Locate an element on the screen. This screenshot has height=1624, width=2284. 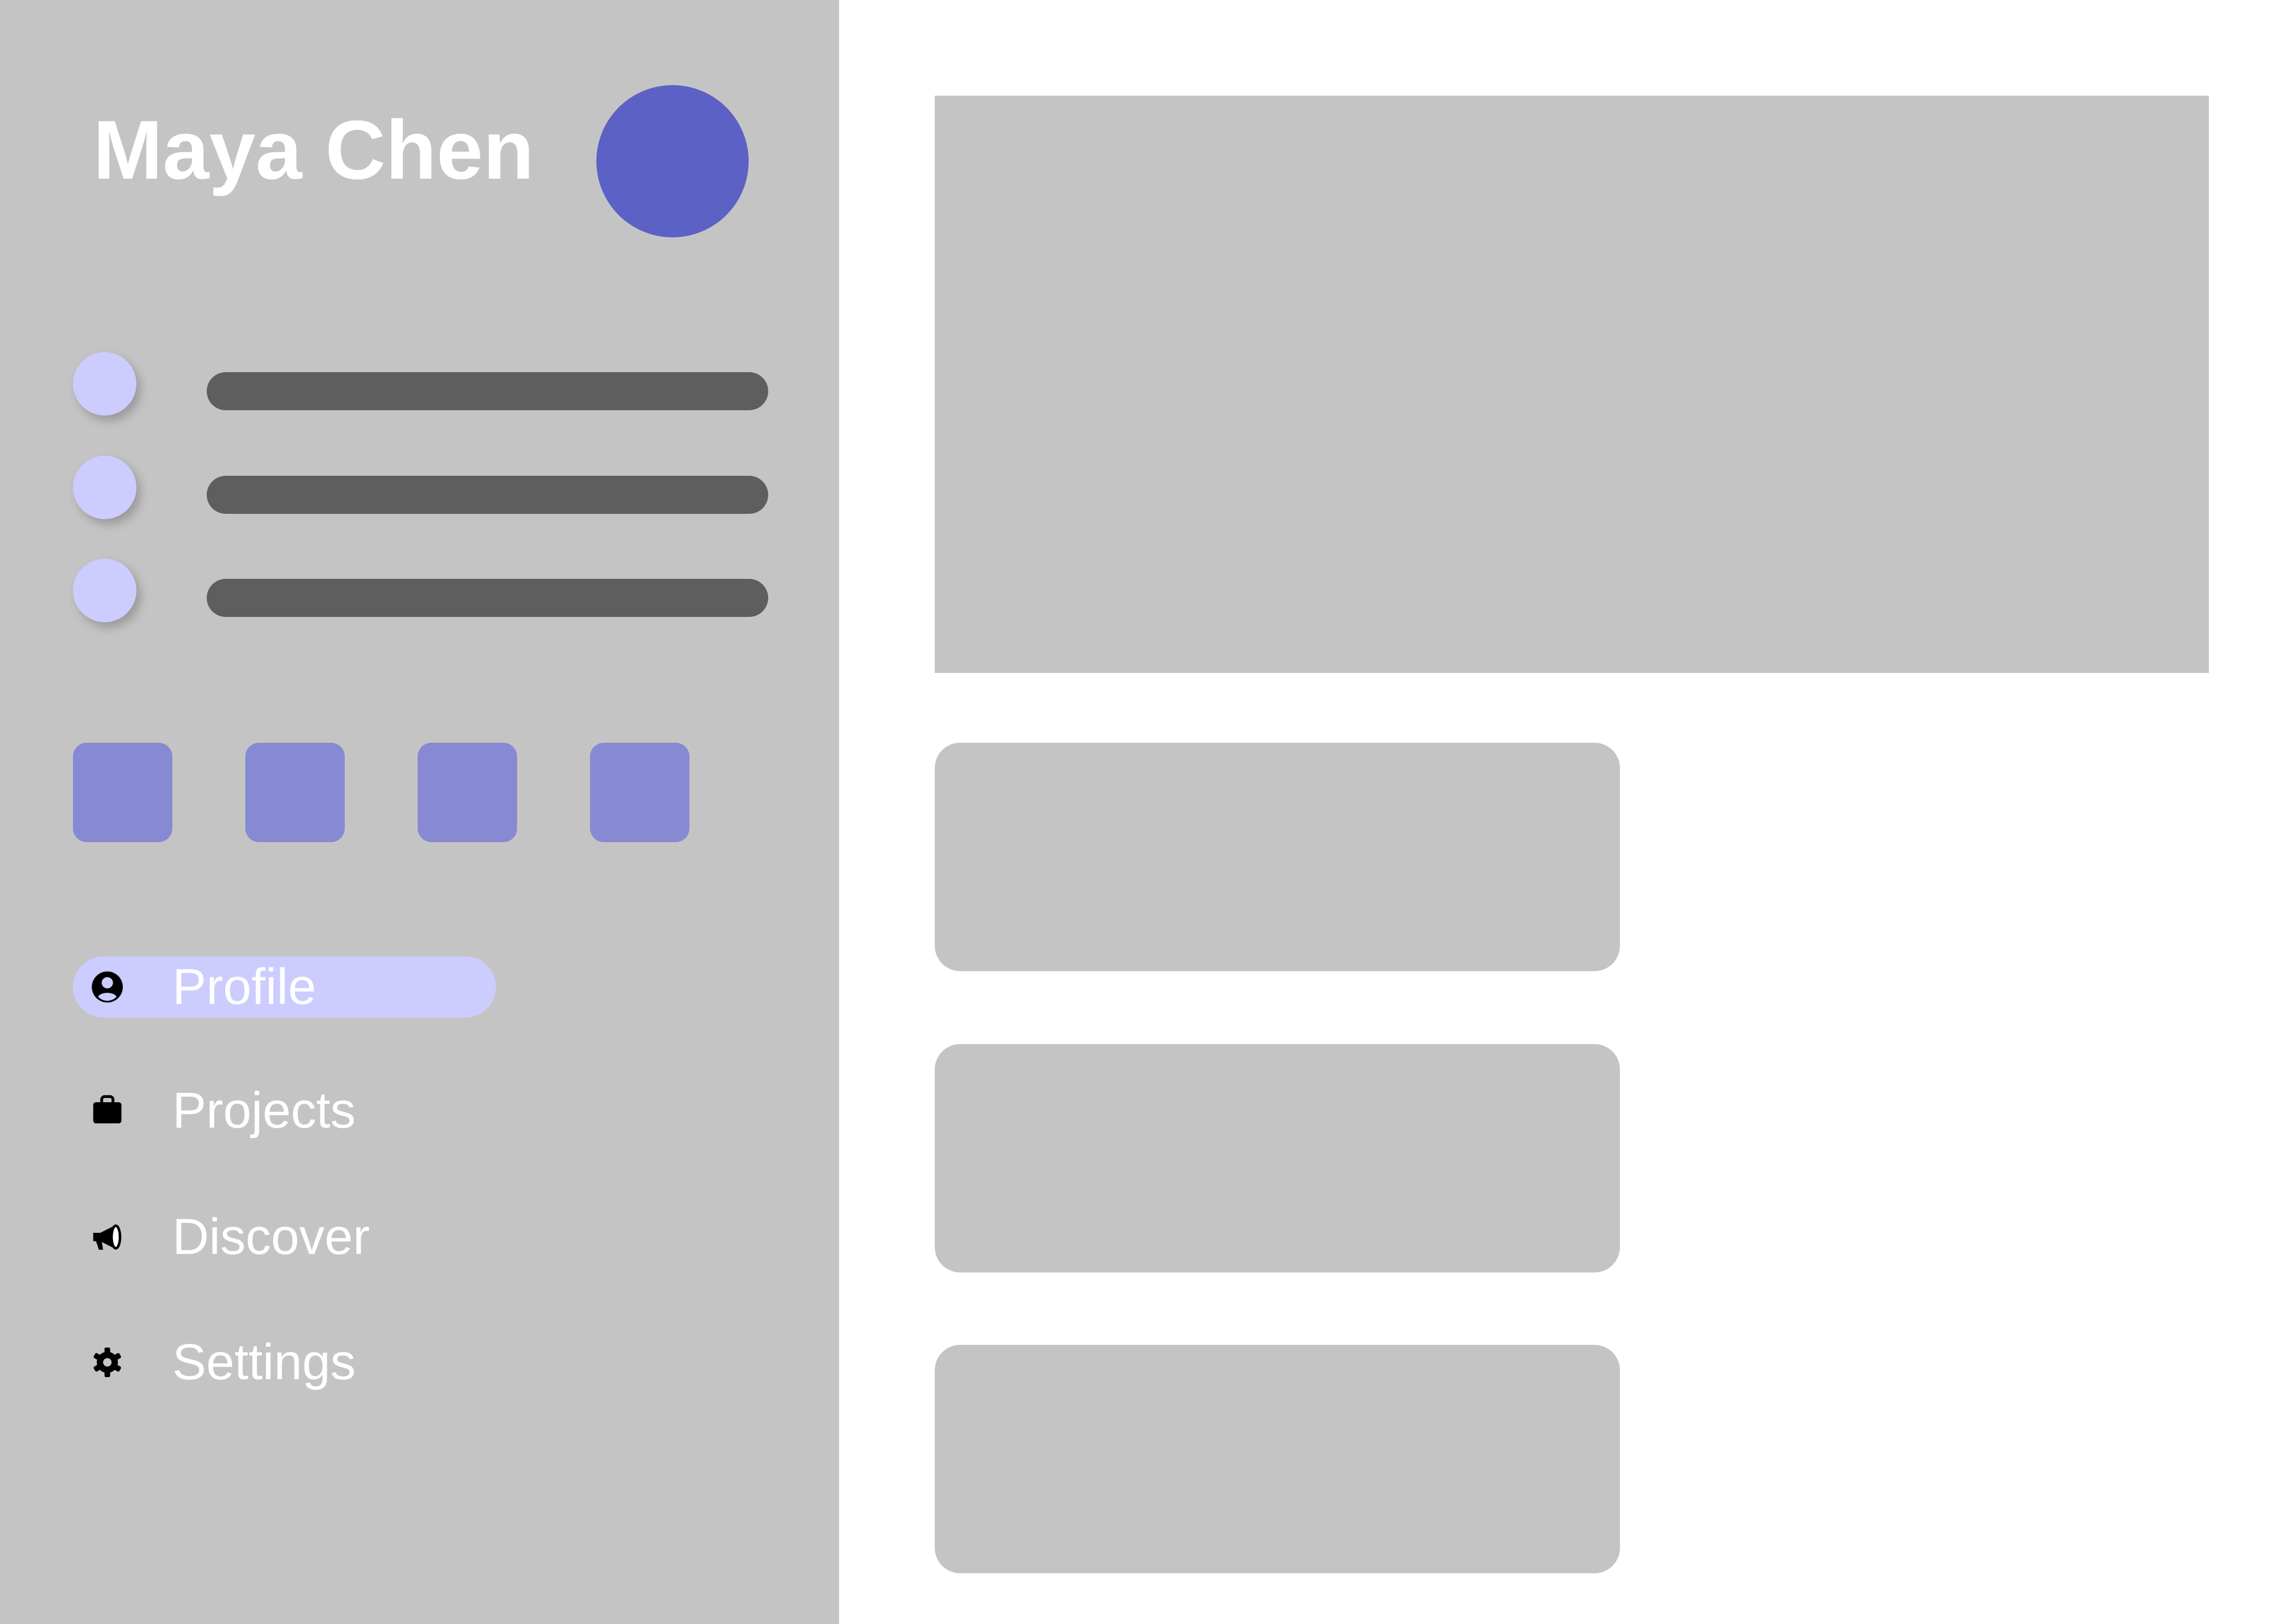
nav-item-projects: Projects is located at coordinates (416, 1110).